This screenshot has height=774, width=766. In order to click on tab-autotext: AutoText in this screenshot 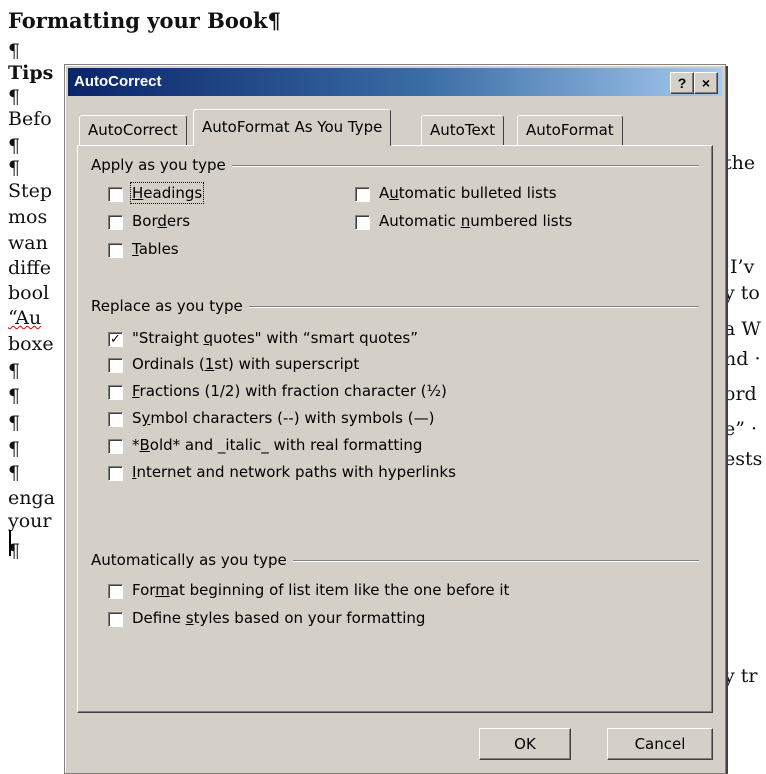, I will do `click(463, 130)`.